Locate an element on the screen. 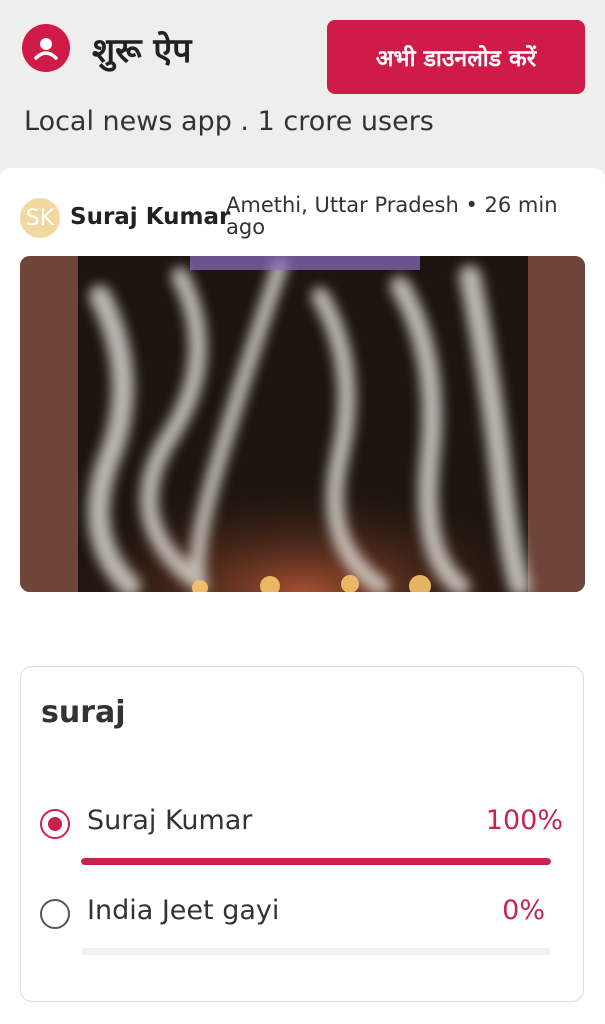 The width and height of the screenshot is (605, 1024). poll-option-percent-2: 0% is located at coordinates (523, 910).